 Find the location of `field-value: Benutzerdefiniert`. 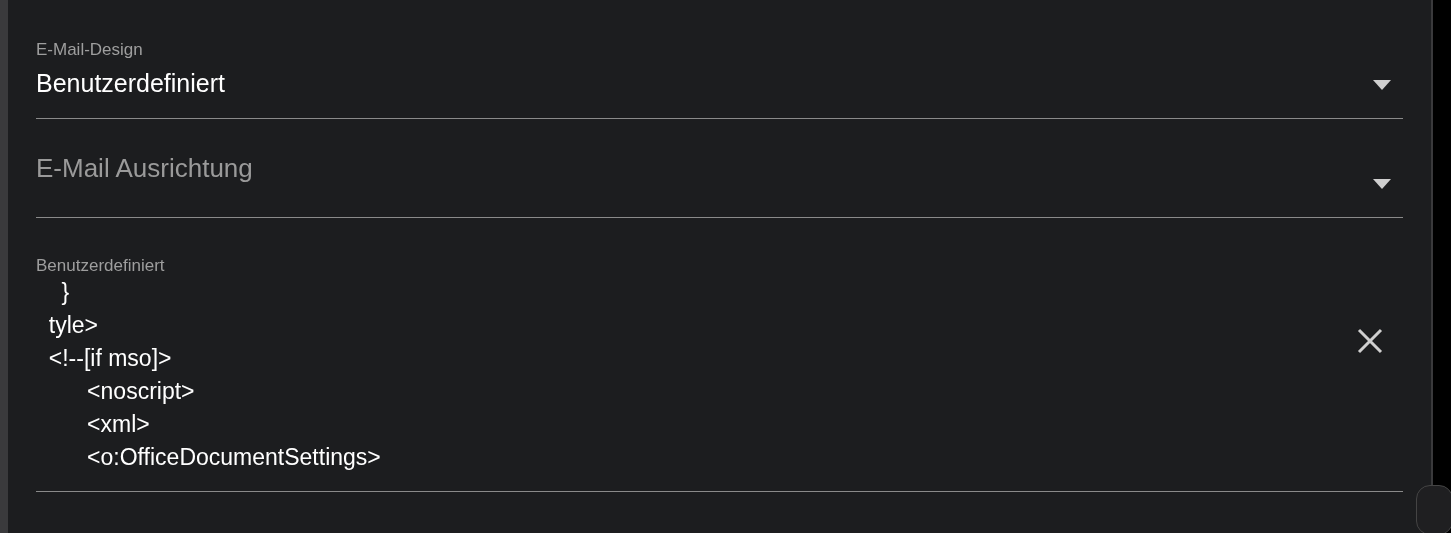

field-value: Benutzerdefiniert is located at coordinates (130, 83).